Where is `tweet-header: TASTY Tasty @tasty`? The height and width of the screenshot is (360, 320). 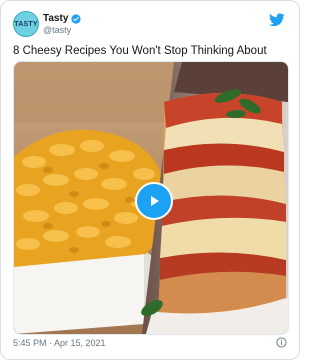
tweet-header: TASTY Tasty @tasty is located at coordinates (150, 27).